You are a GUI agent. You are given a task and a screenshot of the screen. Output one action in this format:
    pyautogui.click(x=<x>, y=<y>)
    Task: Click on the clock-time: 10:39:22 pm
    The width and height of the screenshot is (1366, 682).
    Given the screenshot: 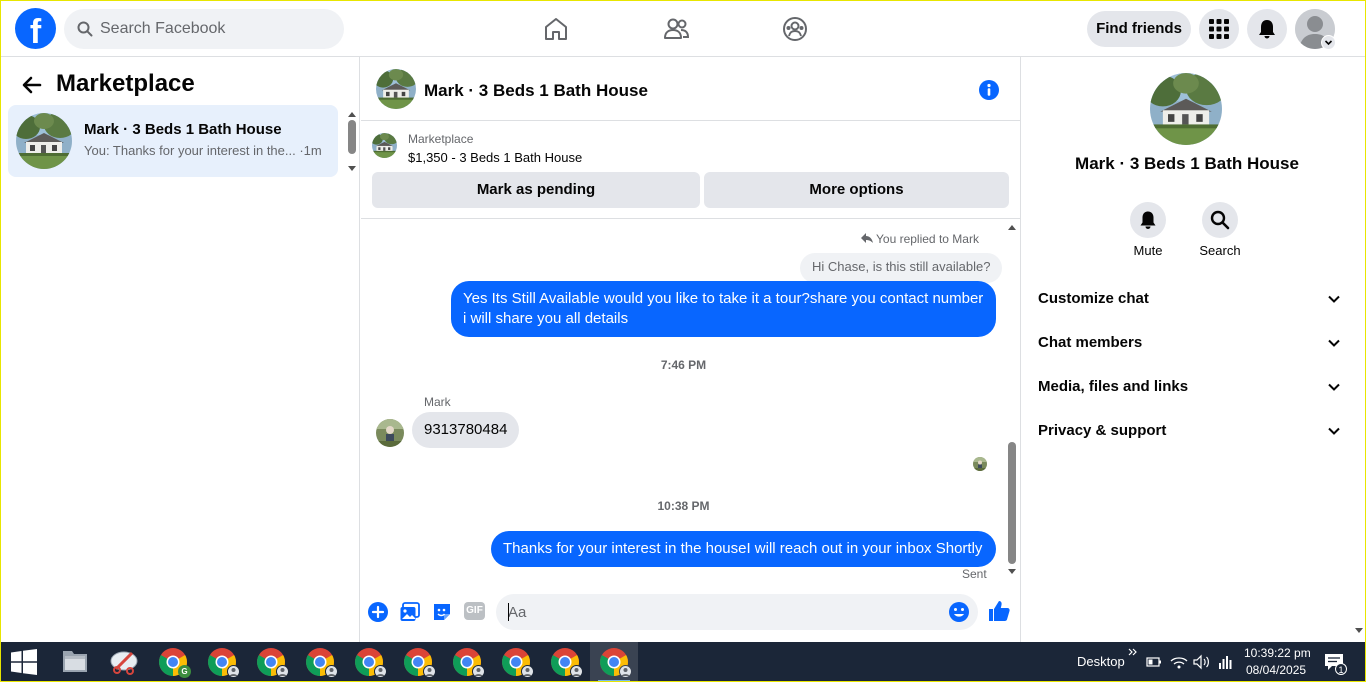 What is the action you would take?
    pyautogui.click(x=1277, y=653)
    